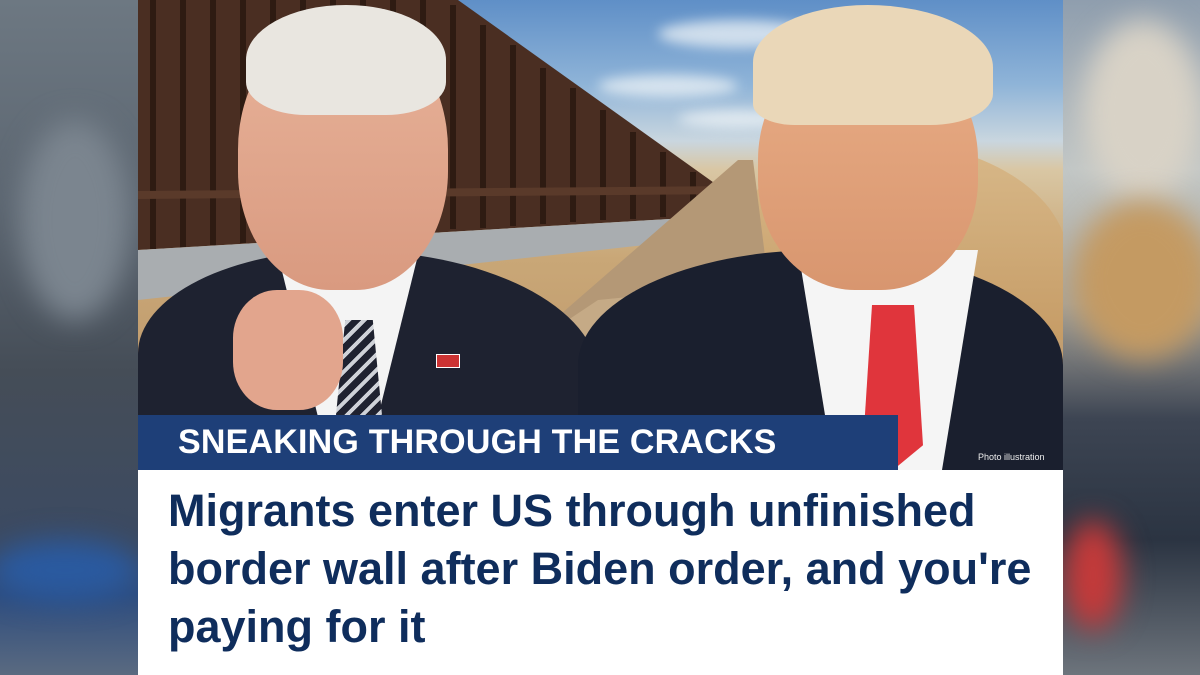  Describe the element at coordinates (1011, 457) in the screenshot. I see `photo-credit: Photo illustration` at that location.